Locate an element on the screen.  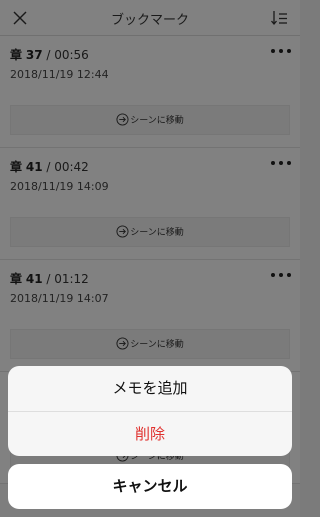
add-memo-button: メモを追加 is located at coordinates (150, 388).